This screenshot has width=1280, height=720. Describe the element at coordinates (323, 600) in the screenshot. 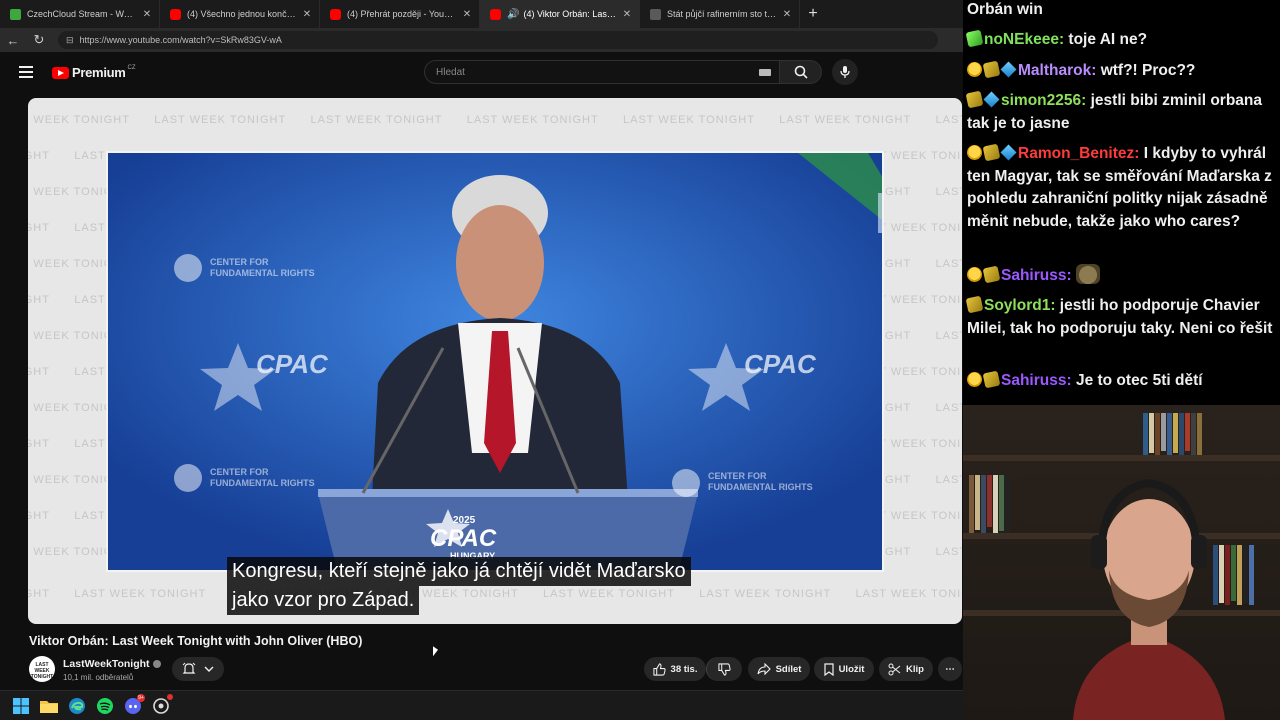

I see `subtitle-line: jako vzor pro Západ.` at that location.